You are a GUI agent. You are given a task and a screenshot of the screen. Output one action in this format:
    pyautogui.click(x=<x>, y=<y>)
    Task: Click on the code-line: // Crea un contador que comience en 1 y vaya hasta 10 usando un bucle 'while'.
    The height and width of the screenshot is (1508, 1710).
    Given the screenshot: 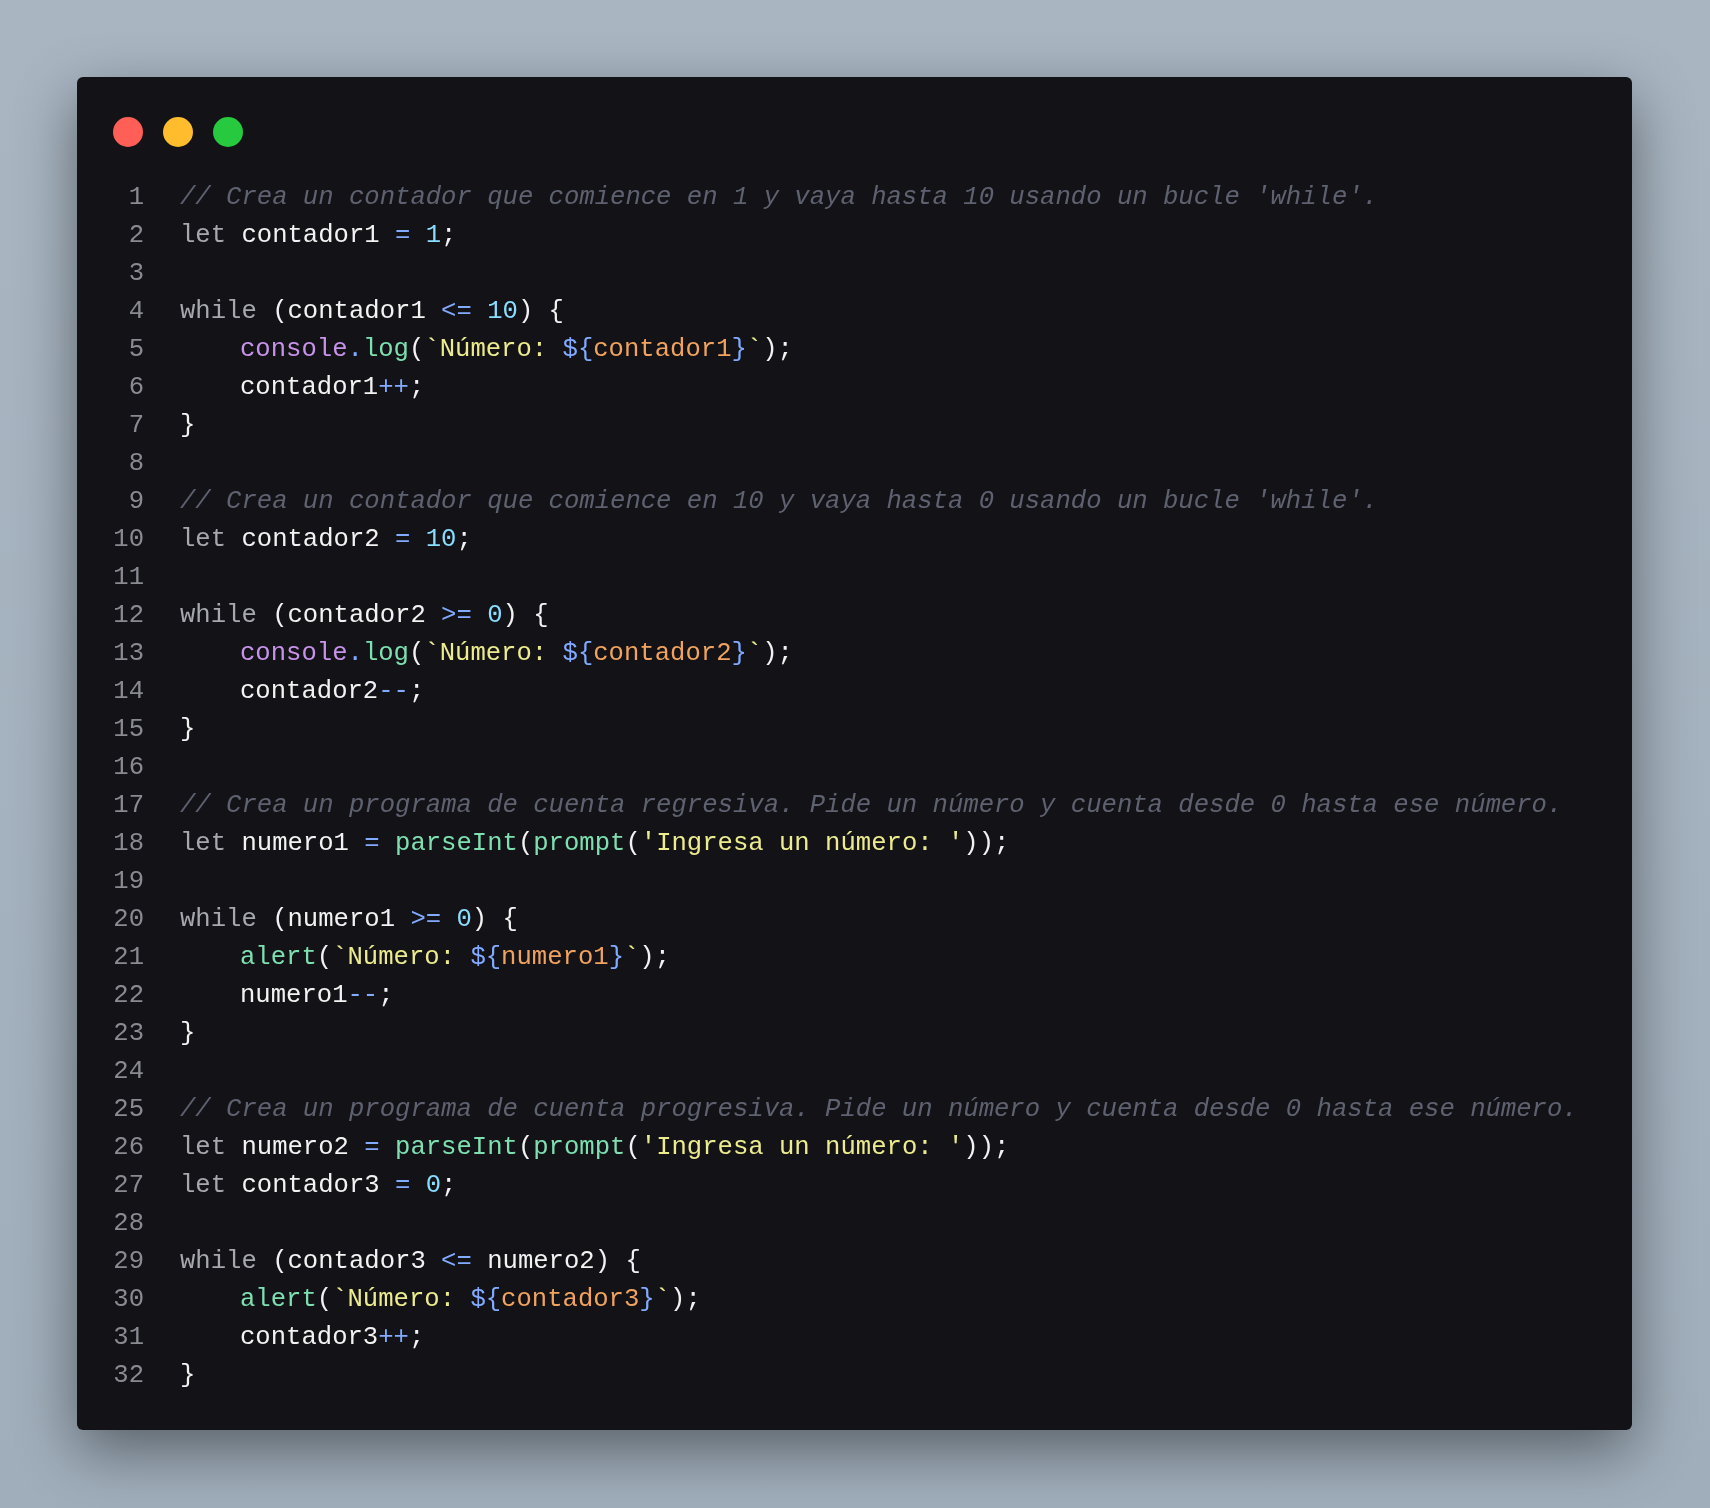 What is the action you would take?
    pyautogui.click(x=779, y=198)
    